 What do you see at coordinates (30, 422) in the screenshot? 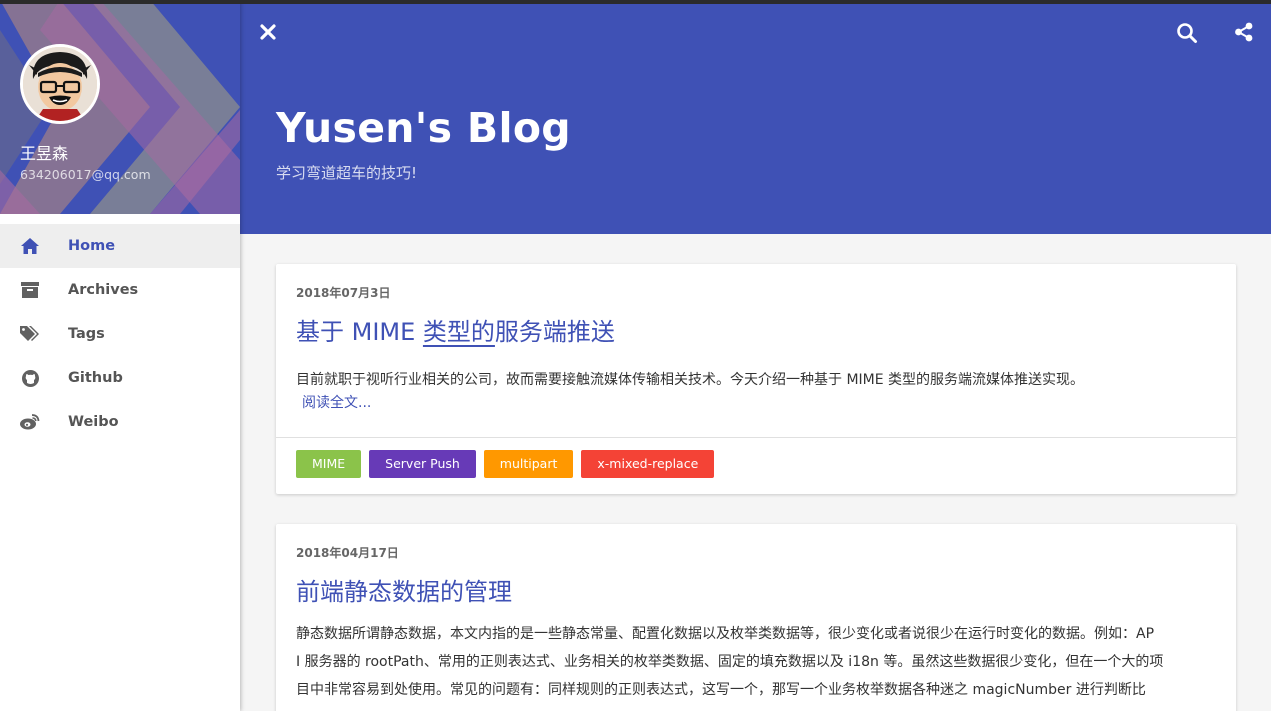
I see `weibo-icon` at bounding box center [30, 422].